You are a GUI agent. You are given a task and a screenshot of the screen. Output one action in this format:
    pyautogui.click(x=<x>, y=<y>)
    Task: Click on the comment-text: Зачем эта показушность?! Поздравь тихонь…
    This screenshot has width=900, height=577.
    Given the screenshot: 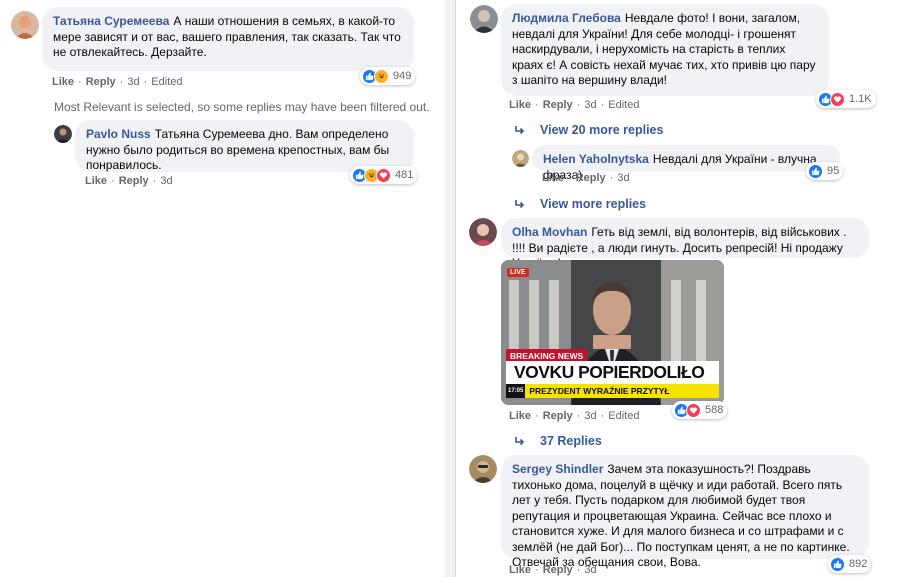 What is the action you would take?
    pyautogui.click(x=681, y=515)
    